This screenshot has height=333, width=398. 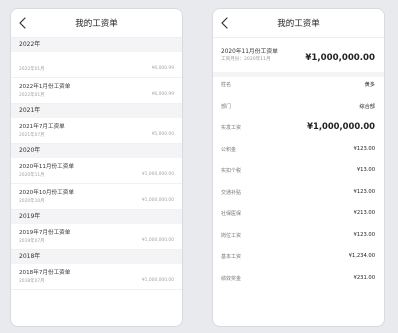 What do you see at coordinates (298, 108) in the screenshot?
I see `detail-row-department: 部门 综合部` at bounding box center [298, 108].